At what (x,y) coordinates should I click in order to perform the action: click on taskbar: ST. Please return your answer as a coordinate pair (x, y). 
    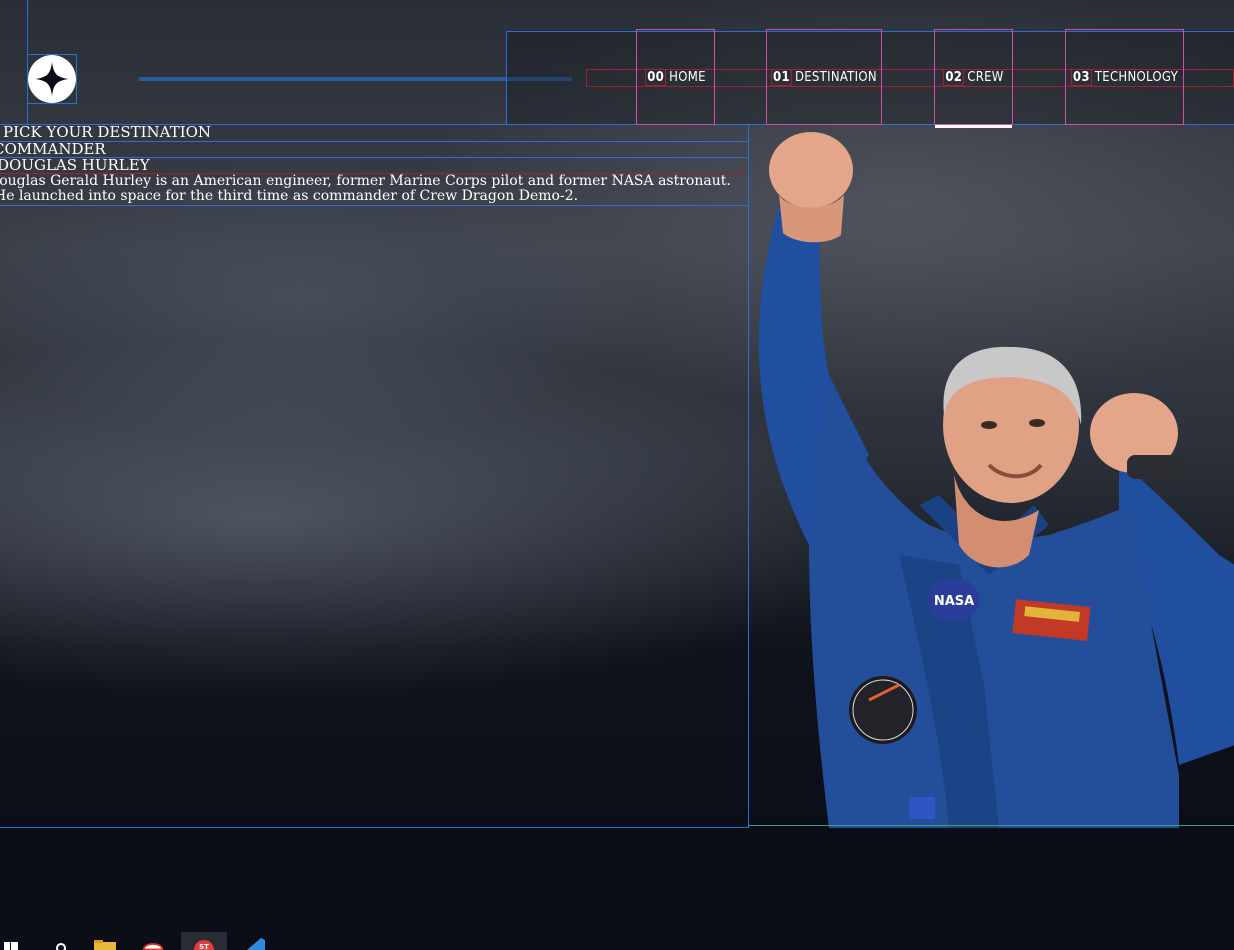
    Looking at the image, I should click on (617, 940).